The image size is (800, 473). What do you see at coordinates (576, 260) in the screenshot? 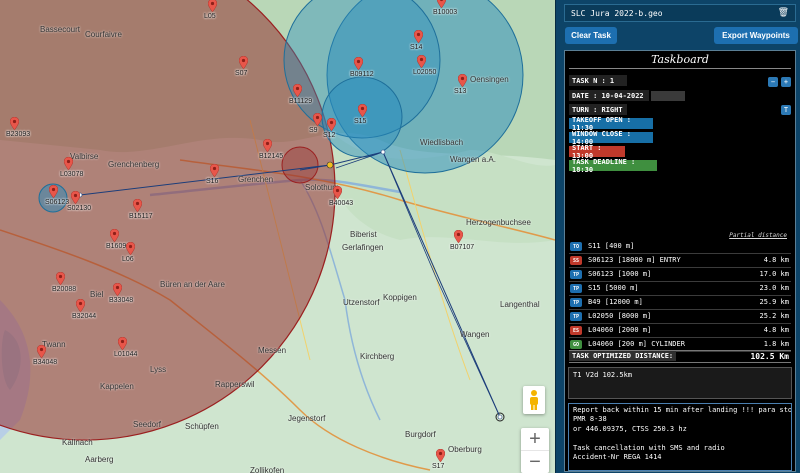
I see `turnpoint-type-badge: SS` at bounding box center [576, 260].